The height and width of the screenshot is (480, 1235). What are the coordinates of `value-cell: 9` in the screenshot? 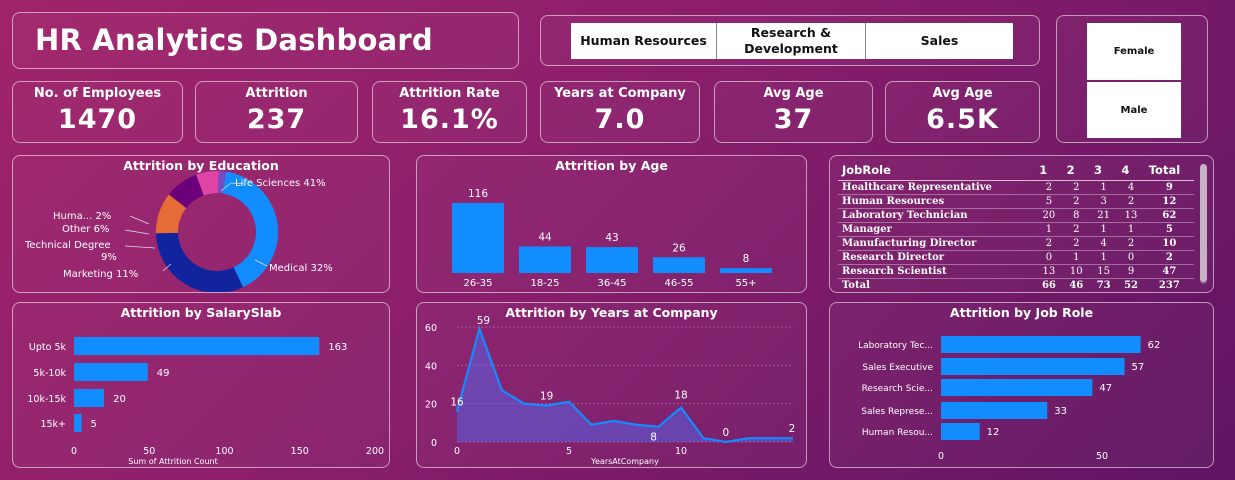 It's located at (1131, 271).